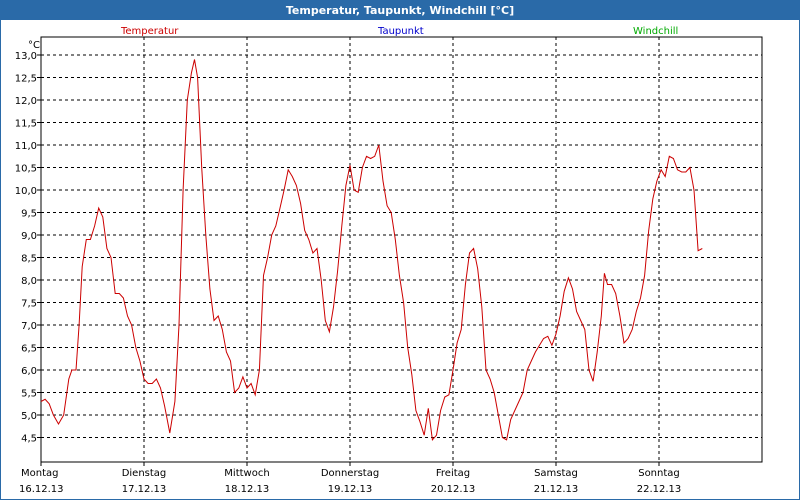 The image size is (800, 500). I want to click on x-tick-date: 22.12.13, so click(659, 489).